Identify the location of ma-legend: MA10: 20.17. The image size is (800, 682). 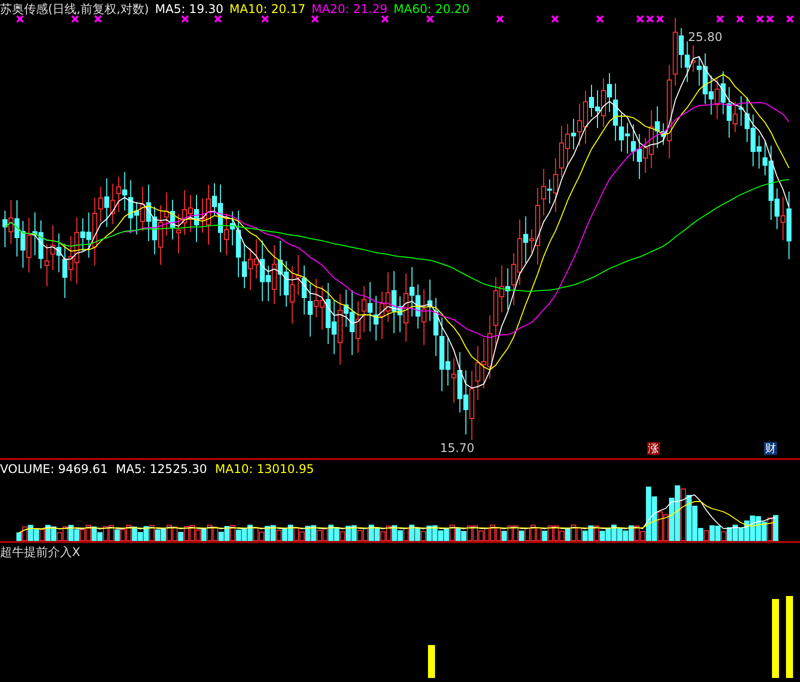
(267, 9).